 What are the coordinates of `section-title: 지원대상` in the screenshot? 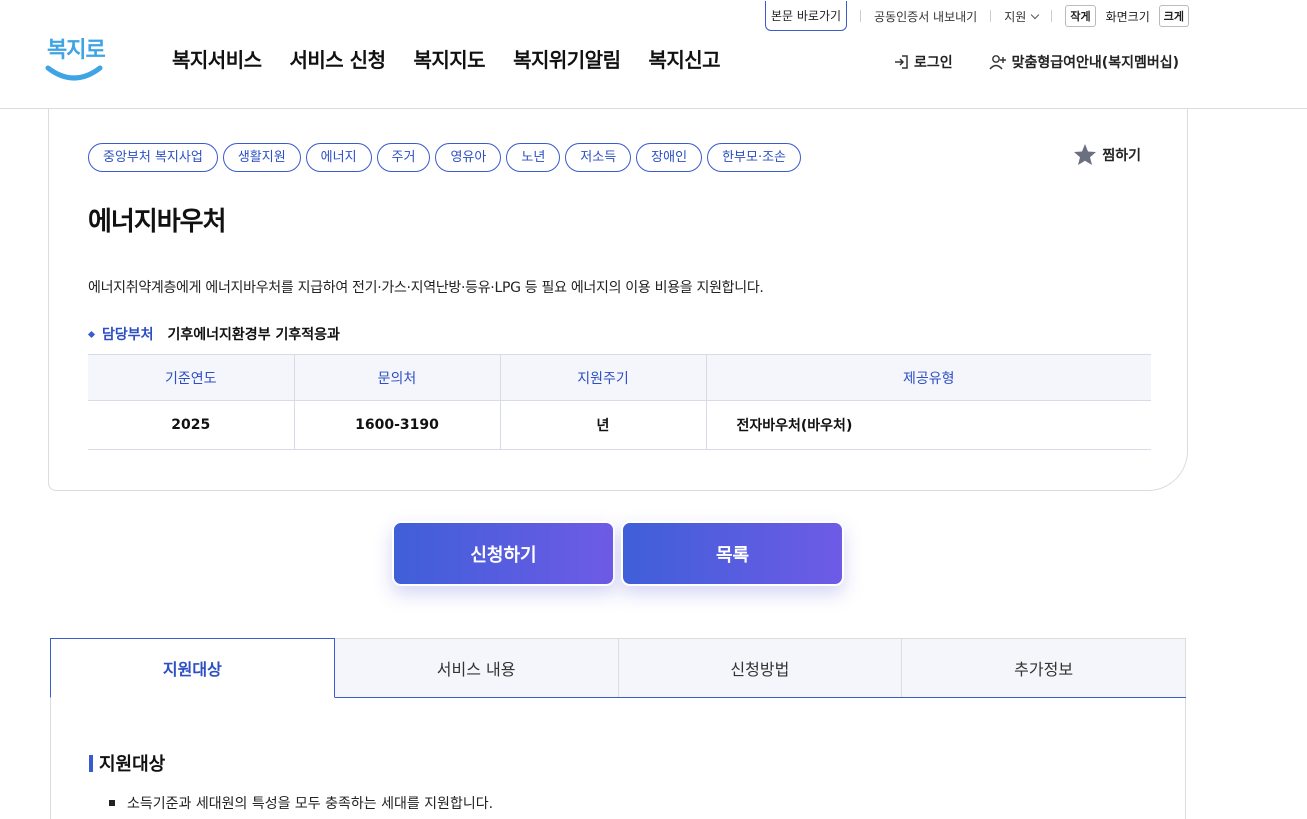 It's located at (127, 763).